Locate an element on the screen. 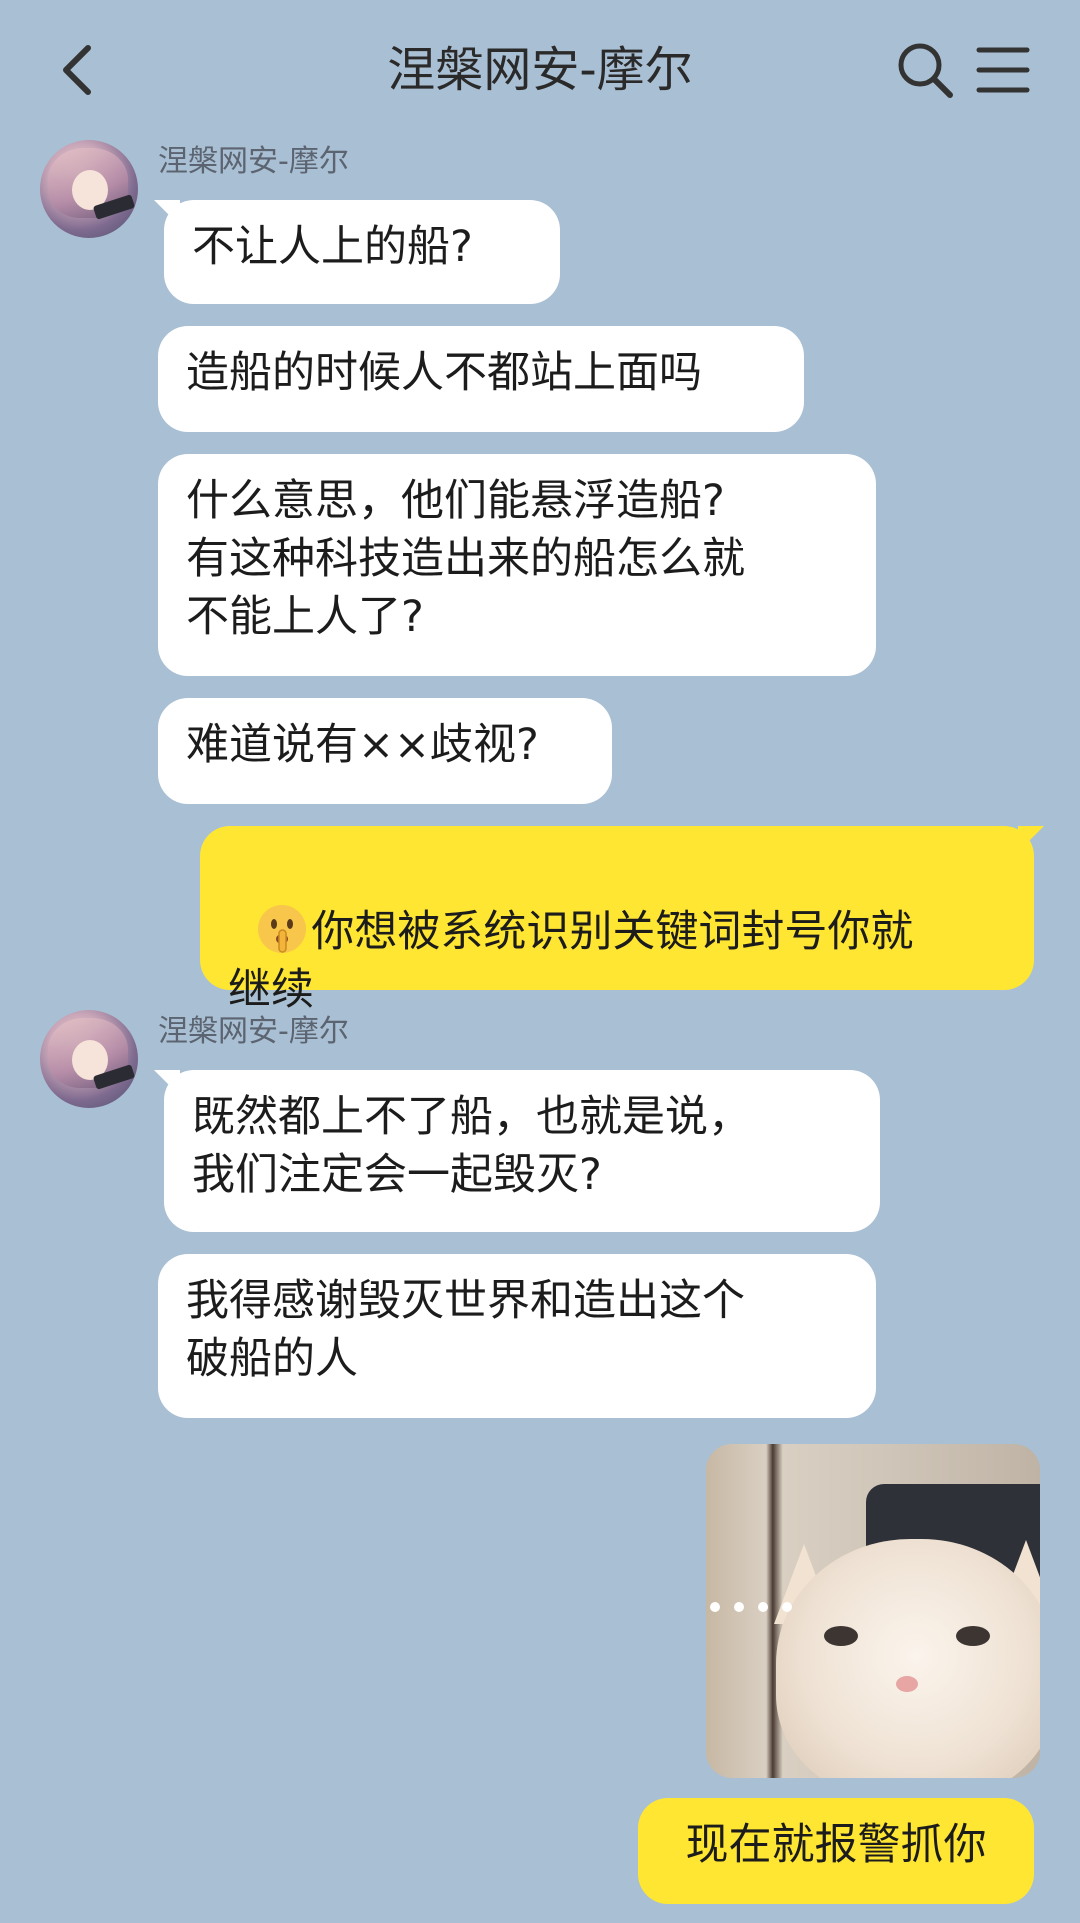 The height and width of the screenshot is (1923, 1080). message-bubble: 什么意思，他们能悬浮造船? 有这种科技造出来的船怎么就 不能上人了? is located at coordinates (517, 565).